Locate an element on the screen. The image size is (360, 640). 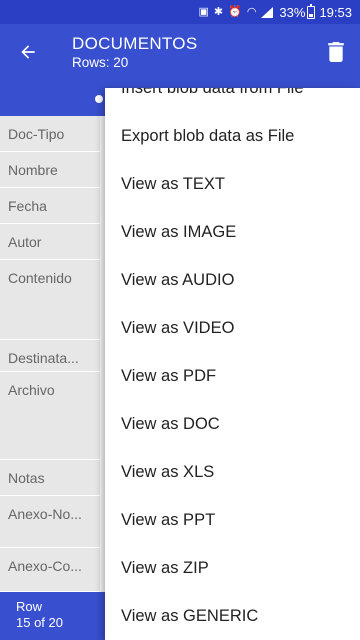
wifi-icon: ◠ is located at coordinates (251, 11).